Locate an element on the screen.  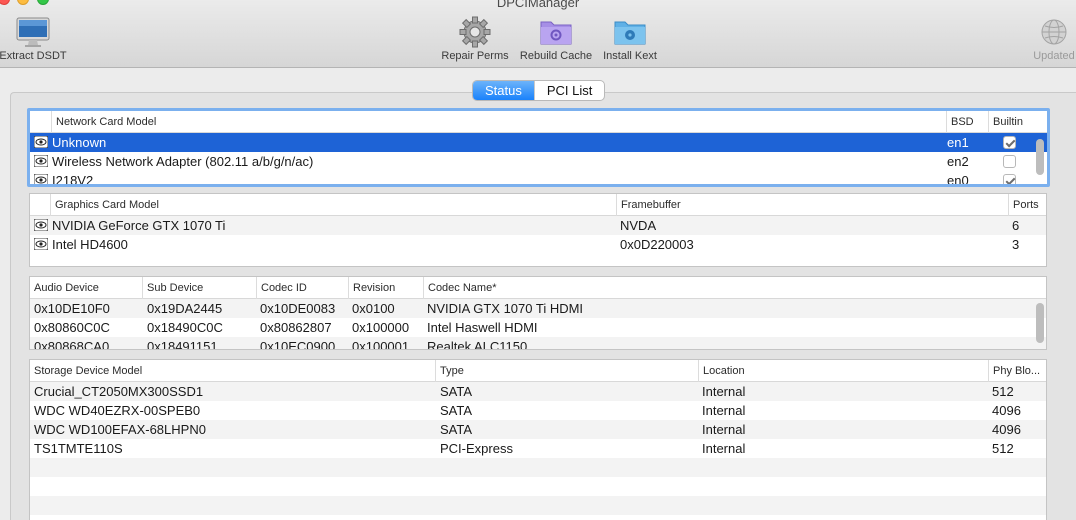
tab-pci-list: PCI List is located at coordinates (569, 90).